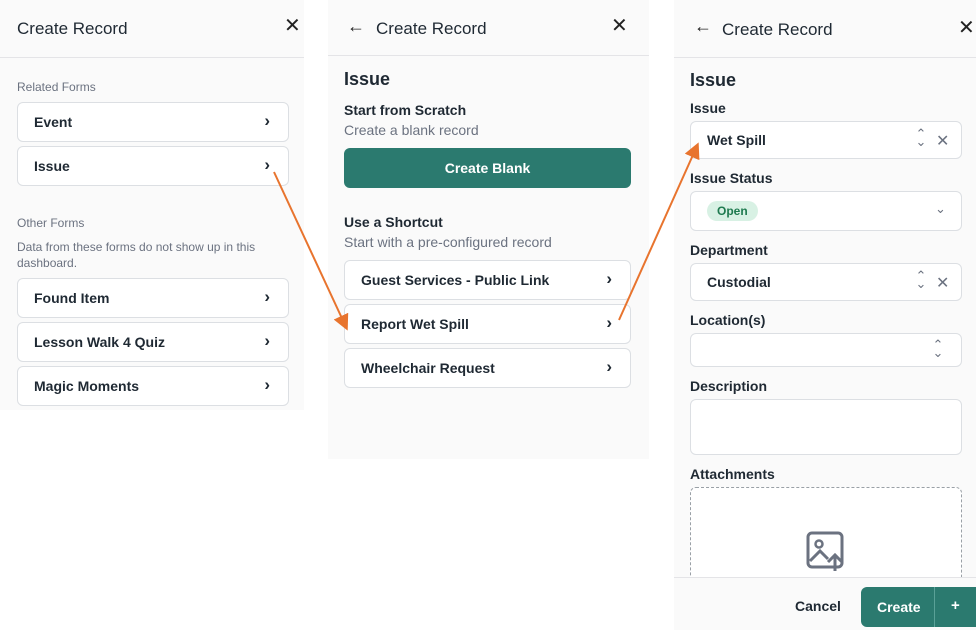 The image size is (976, 630). I want to click on form-item-event: Event ›, so click(153, 122).